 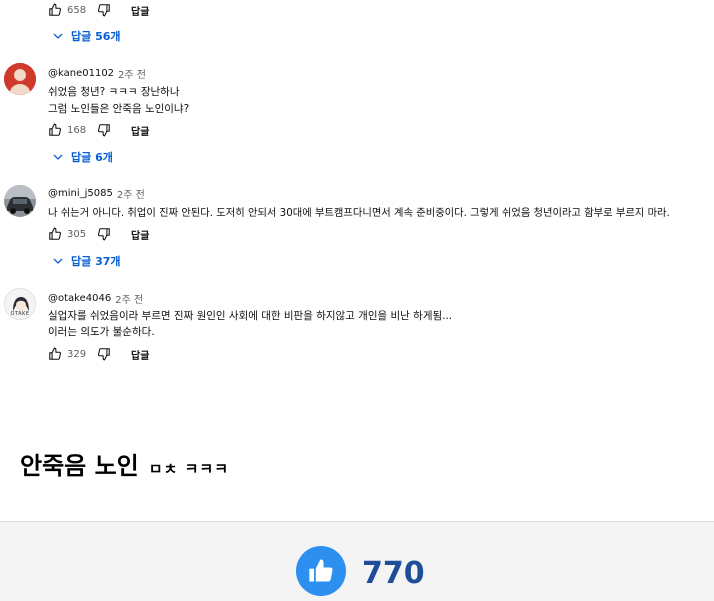 I want to click on footer-like-count: 770, so click(x=393, y=573).